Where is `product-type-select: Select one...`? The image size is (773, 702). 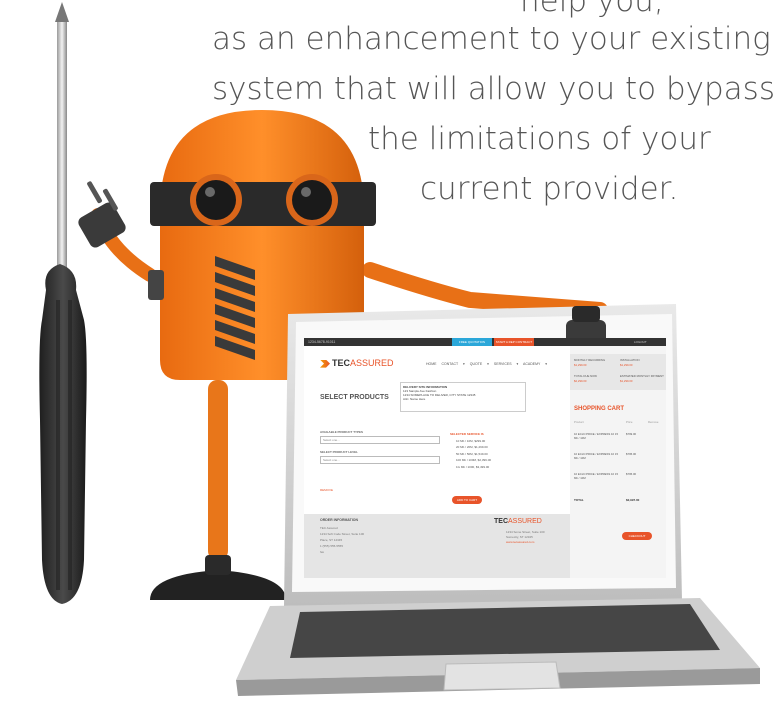
product-type-select: Select one... is located at coordinates (380, 440).